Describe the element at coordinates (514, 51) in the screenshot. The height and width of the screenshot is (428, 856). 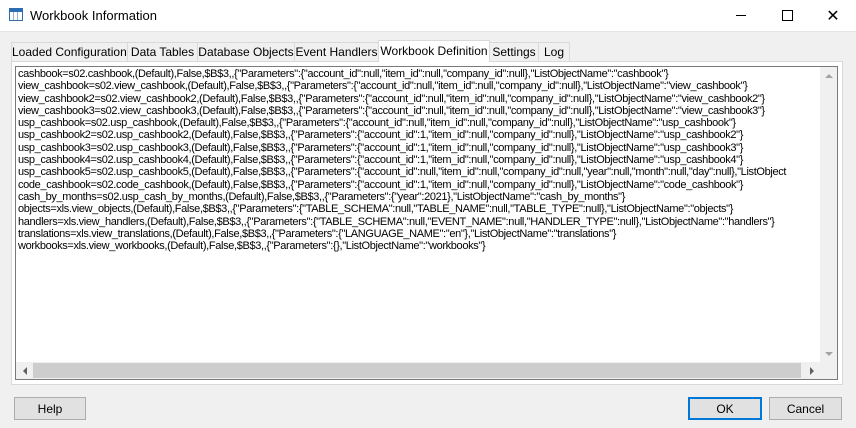
I see `tab-settings: Settings` at that location.